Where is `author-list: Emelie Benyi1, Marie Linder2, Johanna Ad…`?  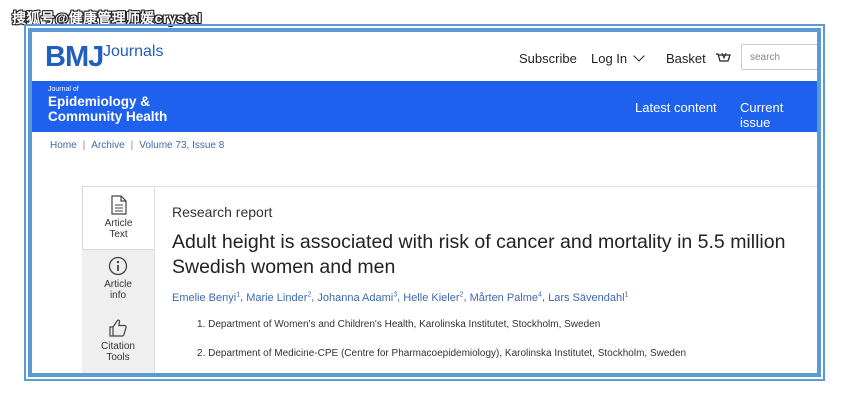
author-list: Emelie Benyi1, Marie Linder2, Johanna Ad… is located at coordinates (400, 297).